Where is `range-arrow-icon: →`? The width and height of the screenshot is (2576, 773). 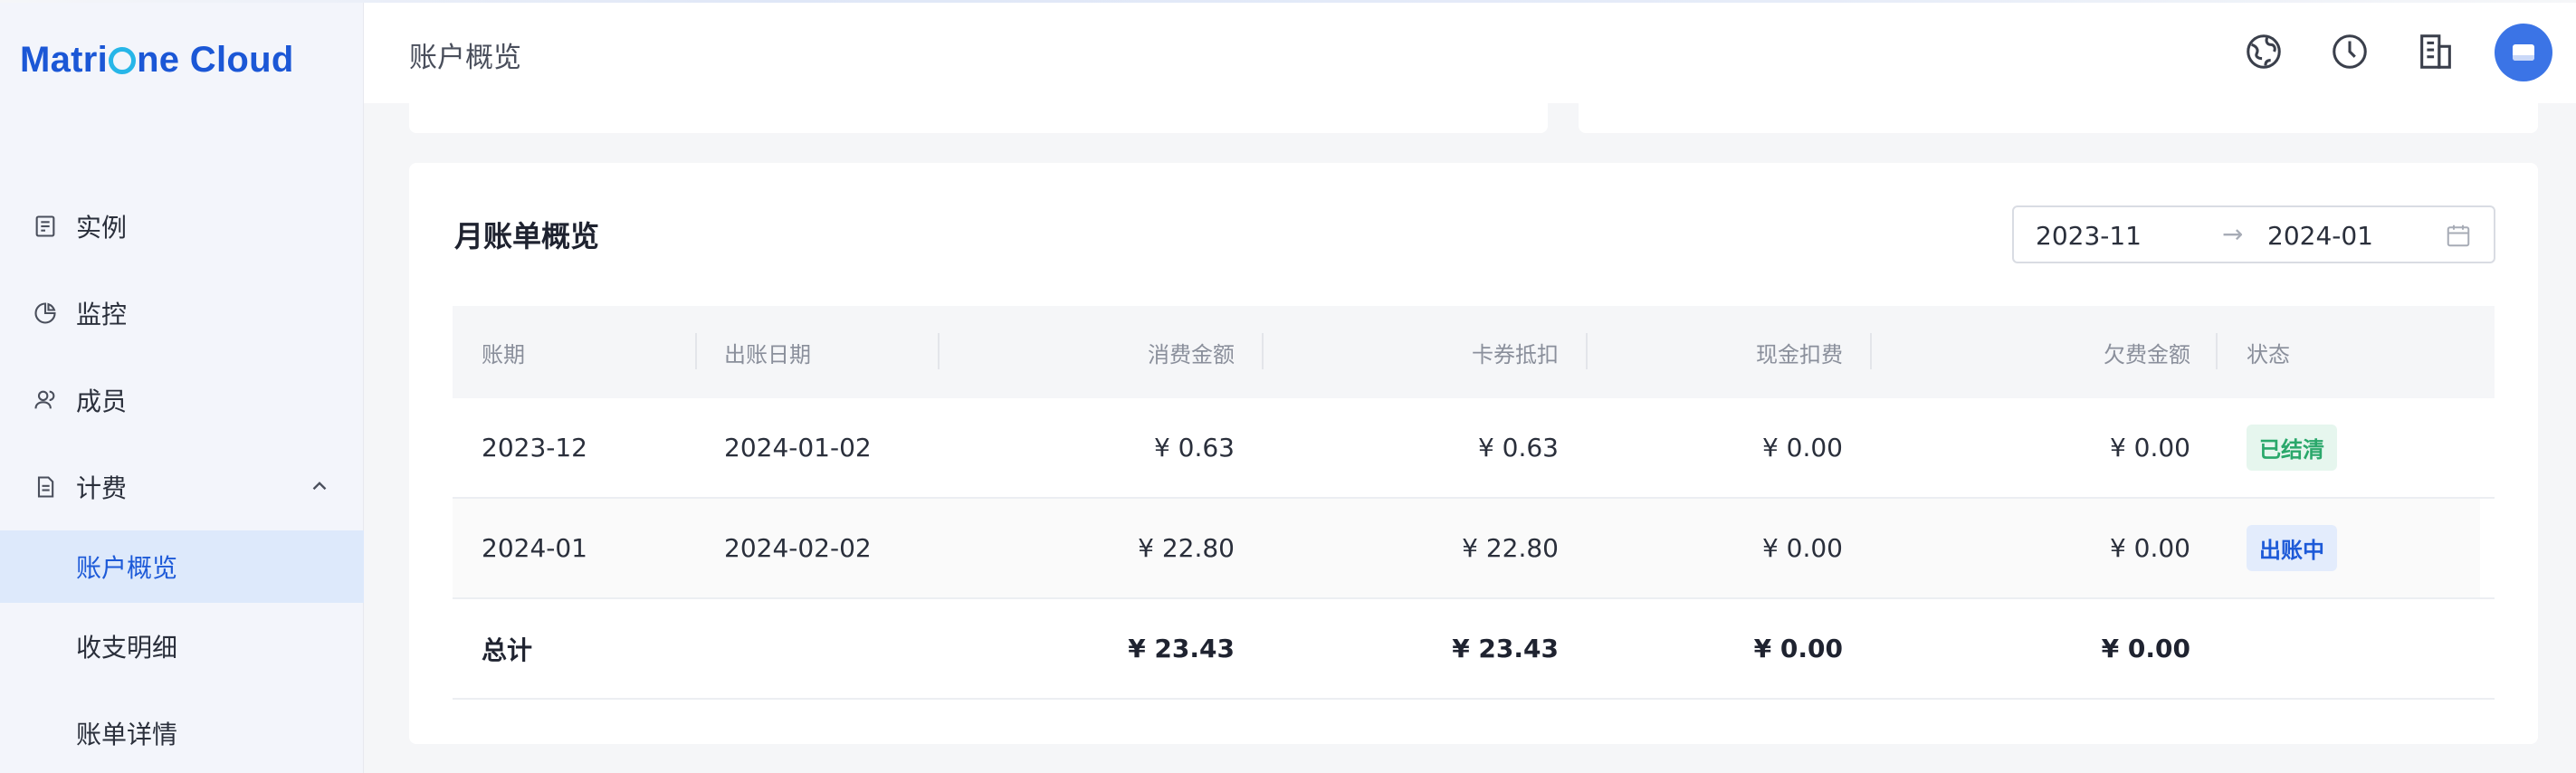 range-arrow-icon: → is located at coordinates (2233, 234).